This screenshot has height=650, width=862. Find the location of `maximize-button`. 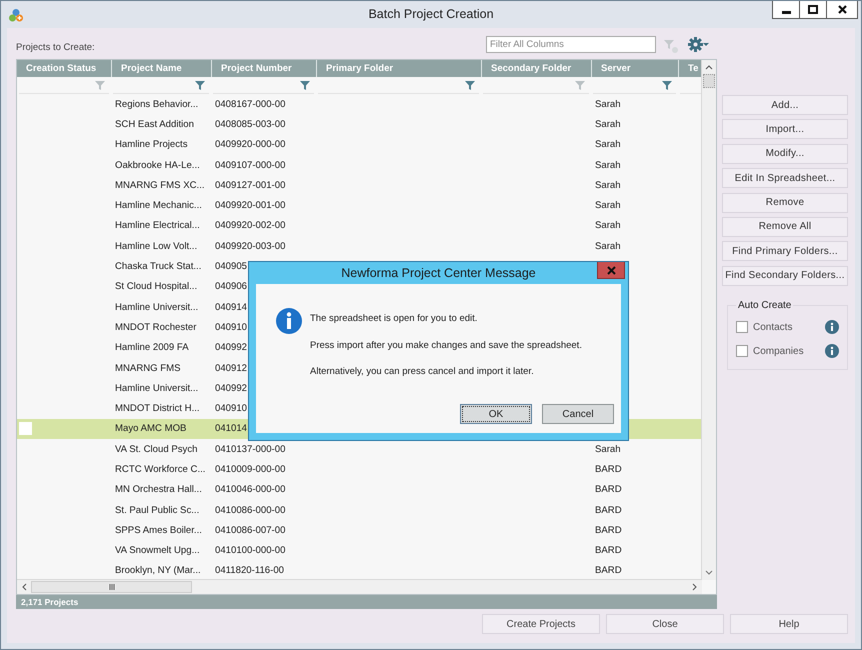

maximize-button is located at coordinates (812, 9).